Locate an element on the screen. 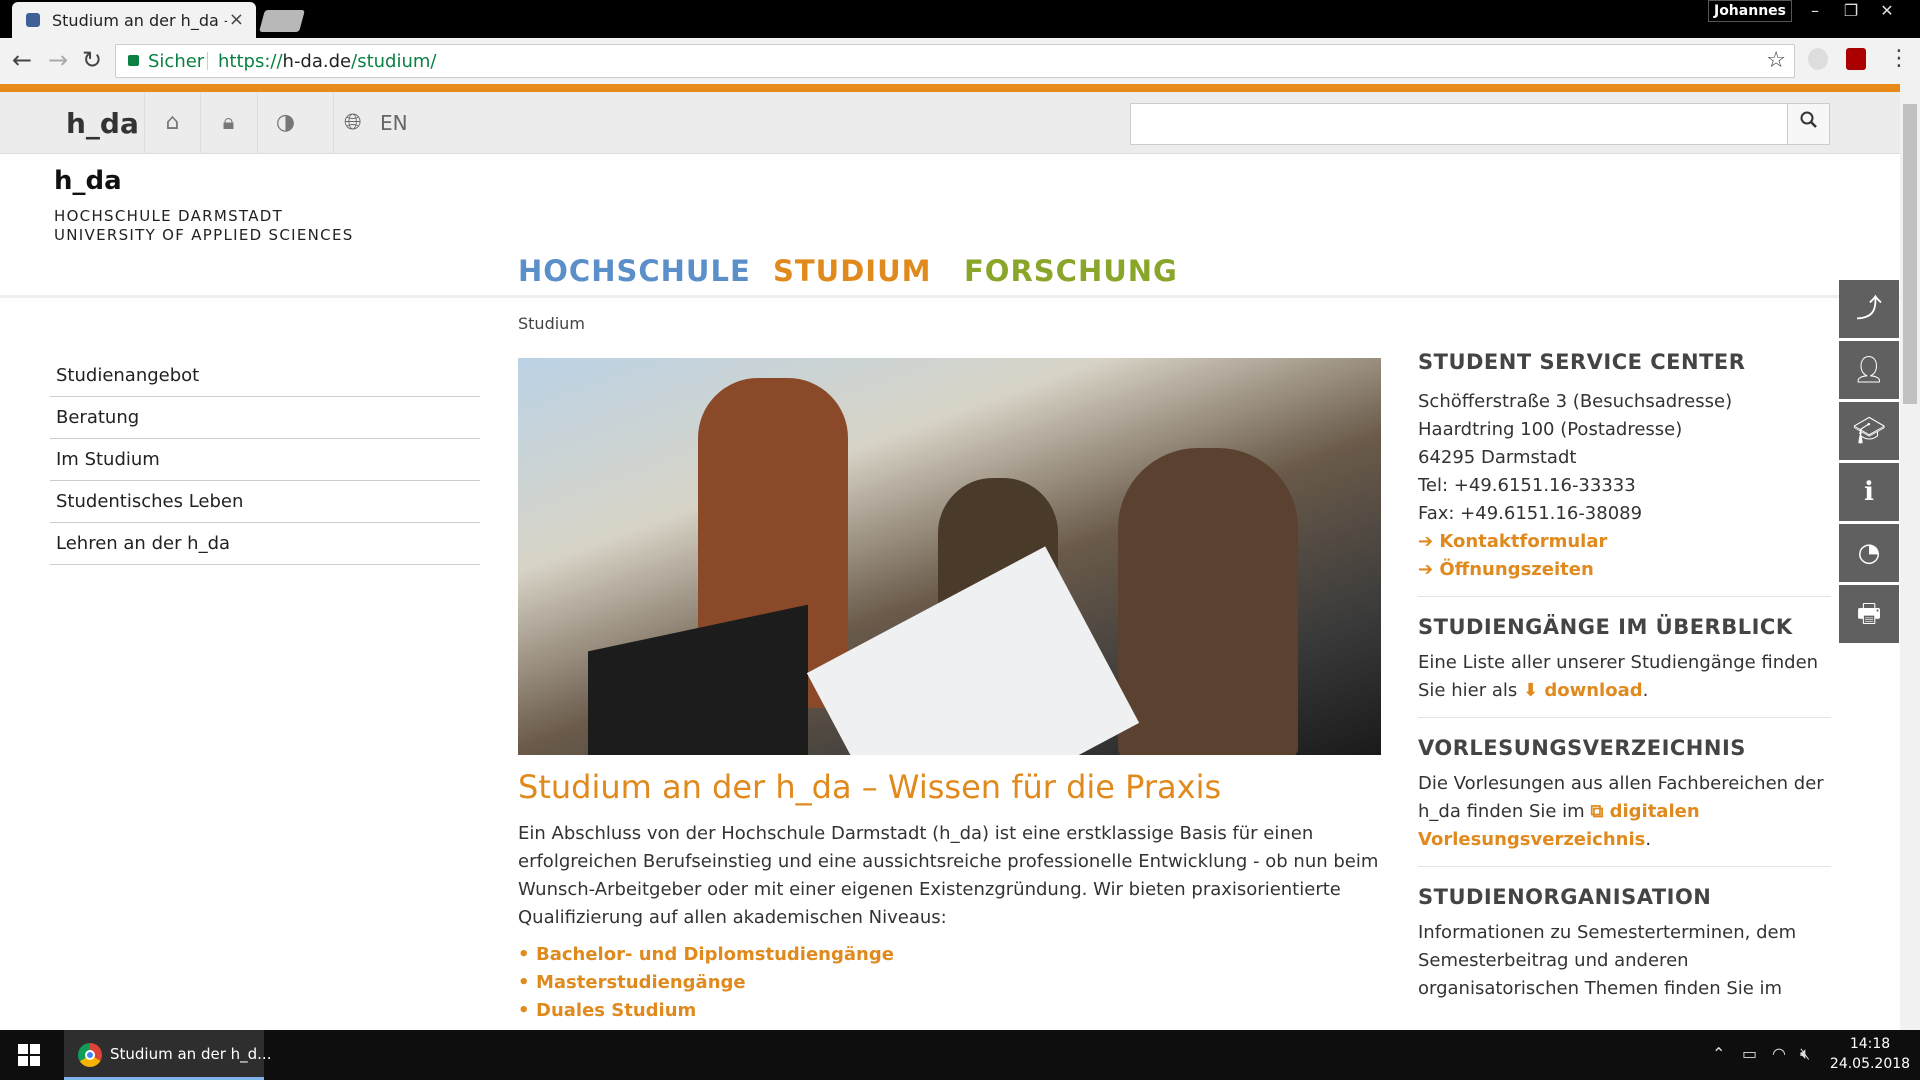  nav-hochschule: HOCHSCHULE is located at coordinates (634, 271).